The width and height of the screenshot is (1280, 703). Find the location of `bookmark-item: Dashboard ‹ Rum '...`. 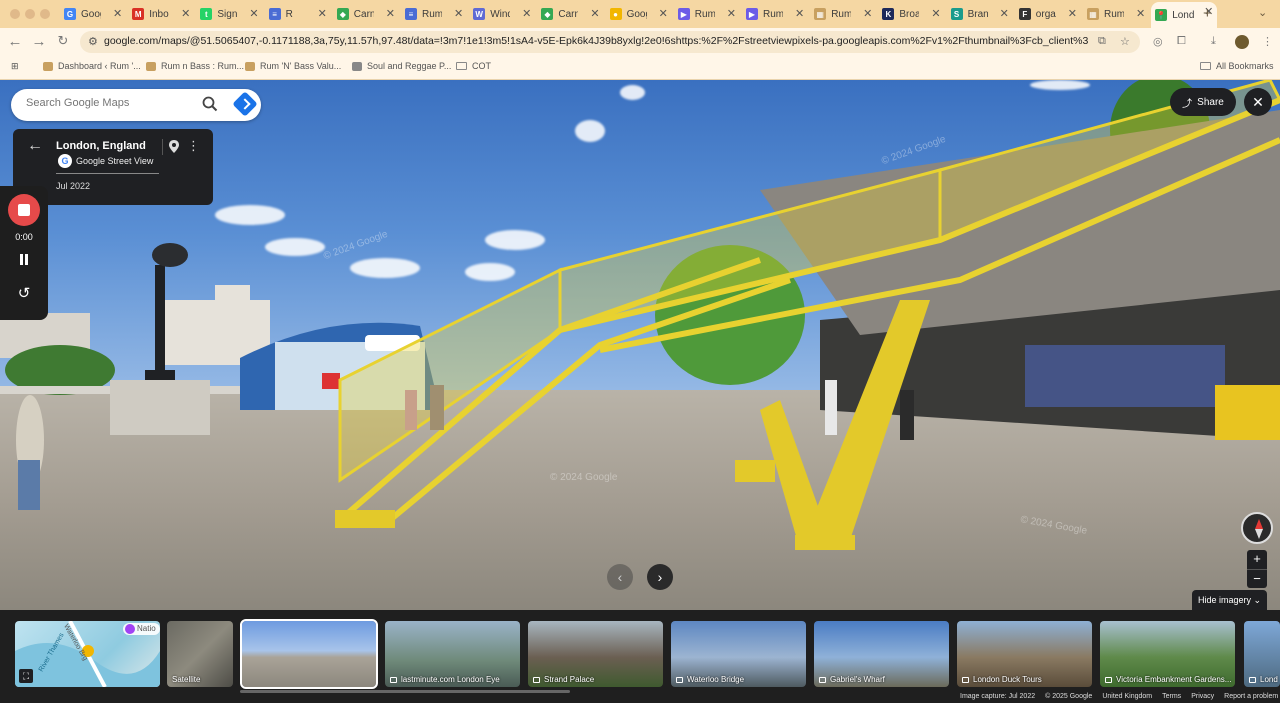

bookmark-item: Dashboard ‹ Rum '... is located at coordinates (92, 66).